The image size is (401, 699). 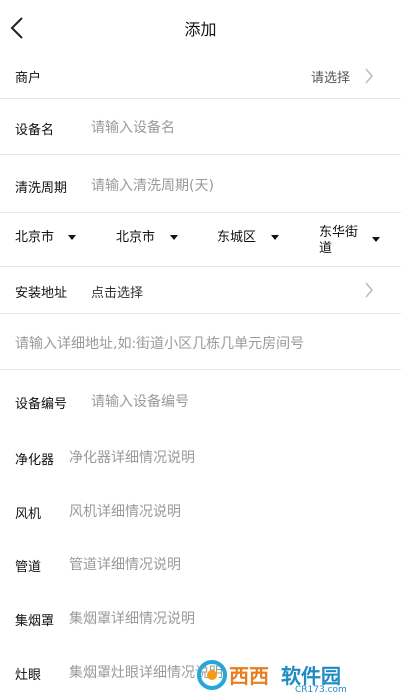 I want to click on top-bar: 添加, so click(x=200, y=28).